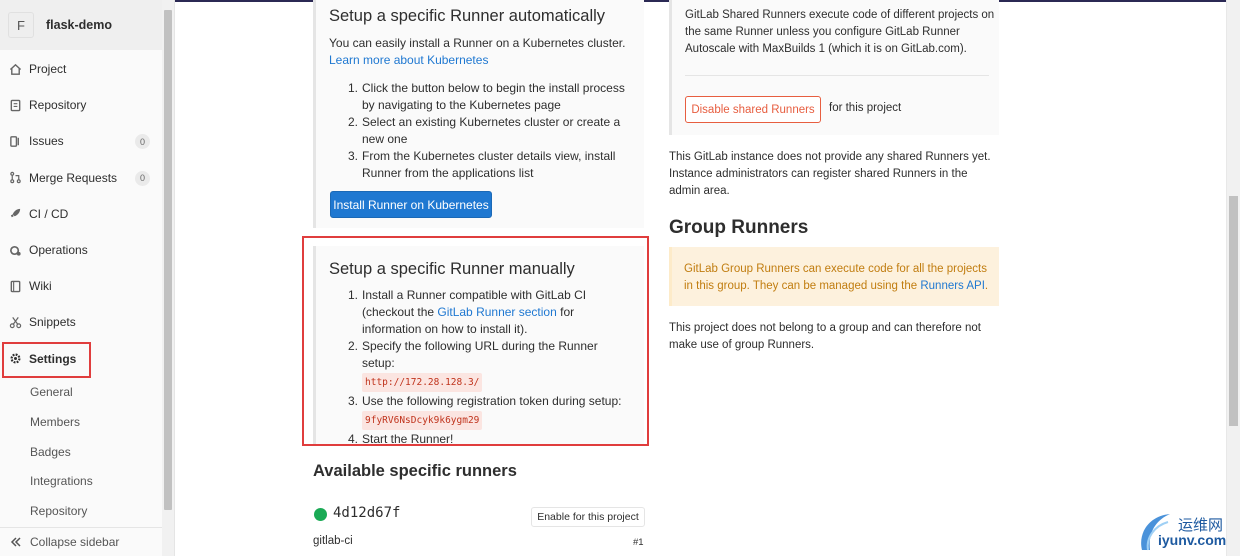 The image size is (1240, 556). I want to click on auto-setup-title: Setup a specific Runner automatically, so click(467, 16).